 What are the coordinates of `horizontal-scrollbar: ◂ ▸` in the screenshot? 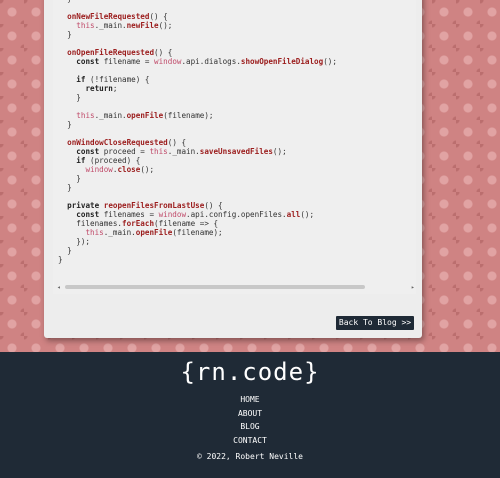 It's located at (236, 287).